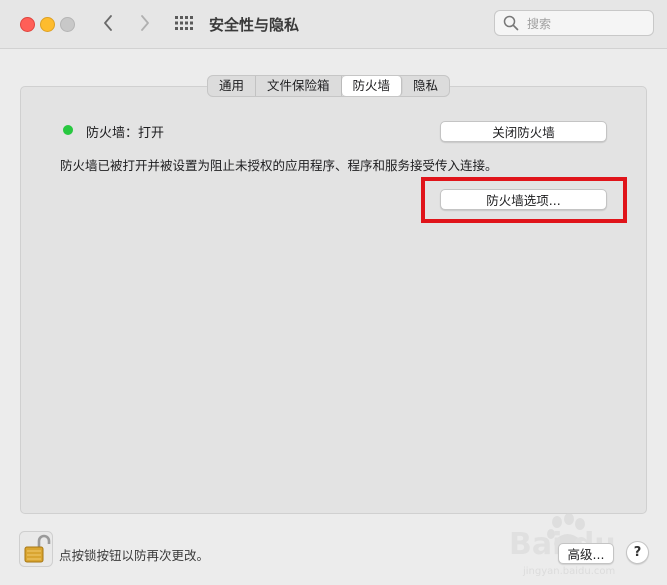 This screenshot has height=585, width=667. I want to click on minimize-button, so click(47, 24).